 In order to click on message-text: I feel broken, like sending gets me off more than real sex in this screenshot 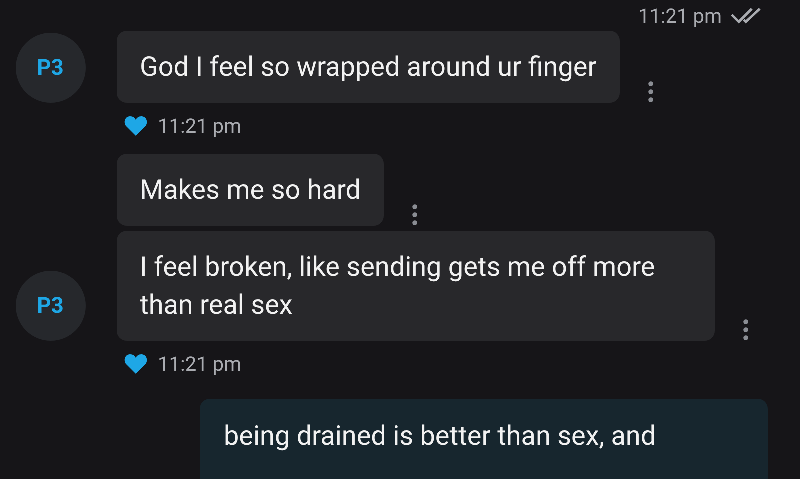, I will do `click(398, 286)`.